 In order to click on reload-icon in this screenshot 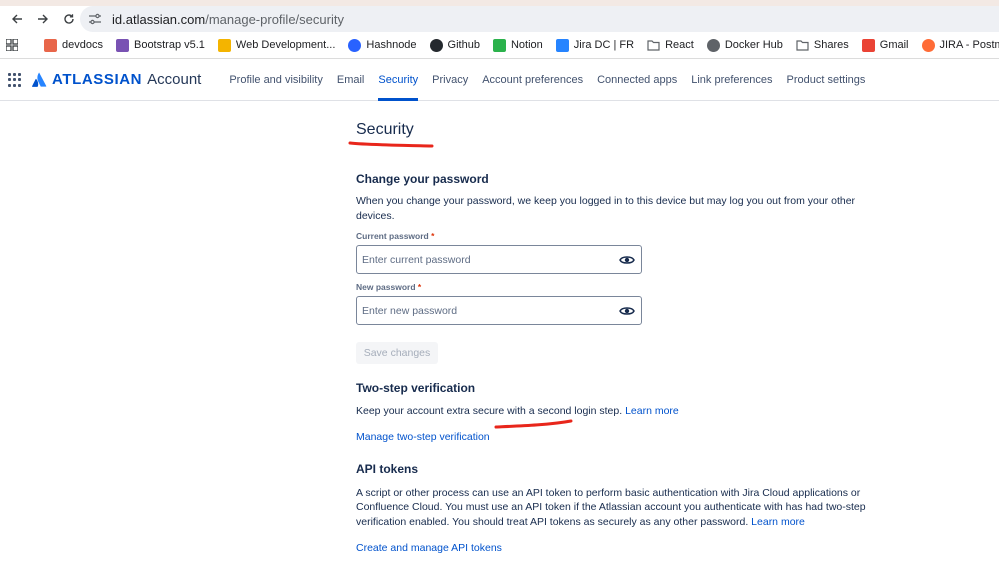, I will do `click(69, 19)`.